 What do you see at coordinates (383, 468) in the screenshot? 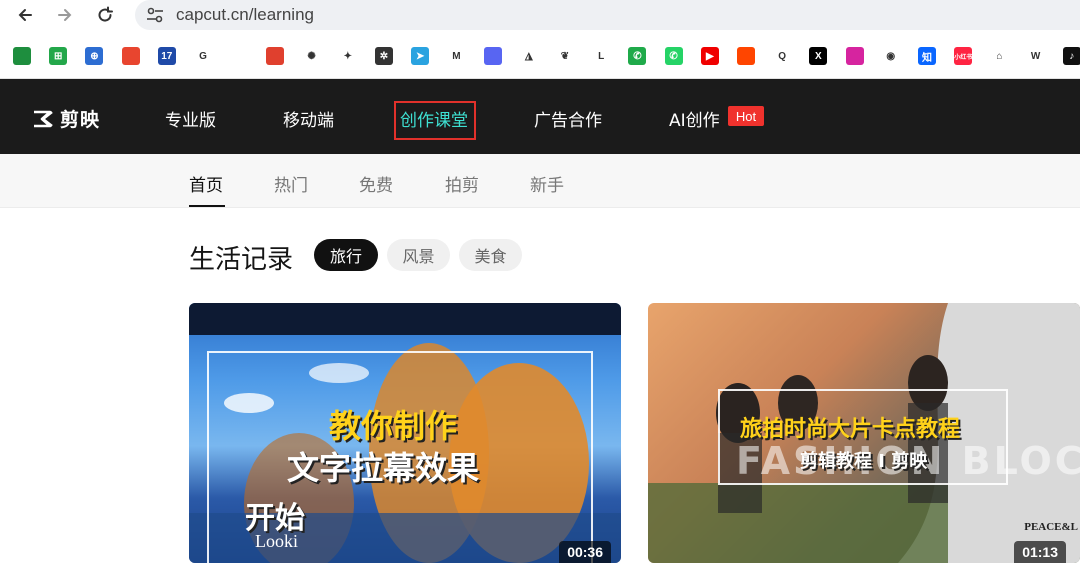
I see `thumbnail-title-line2: 文字拉幕效果` at bounding box center [383, 468].